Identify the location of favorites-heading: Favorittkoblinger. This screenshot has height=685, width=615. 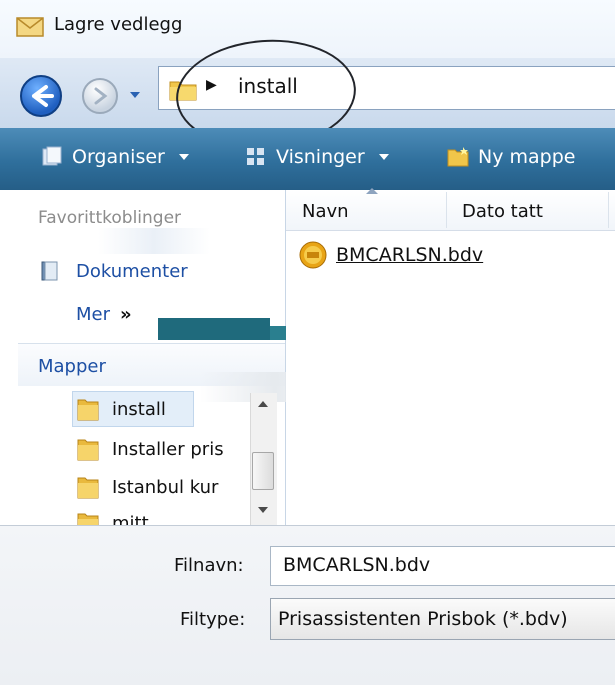
(110, 218).